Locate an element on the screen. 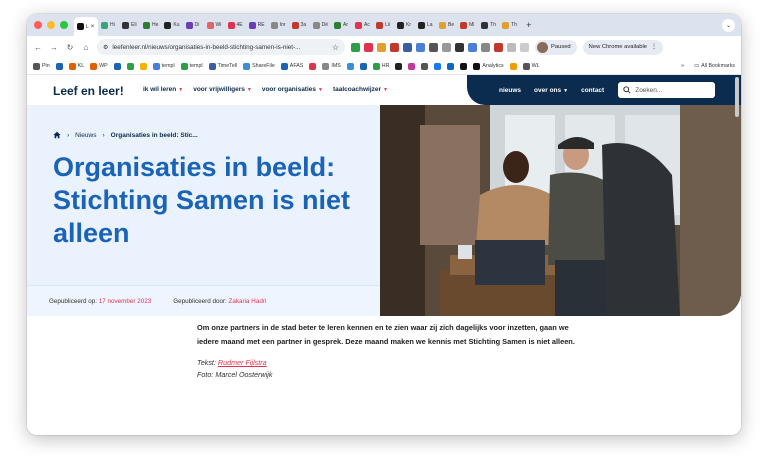  tab: Be is located at coordinates (446, 25).